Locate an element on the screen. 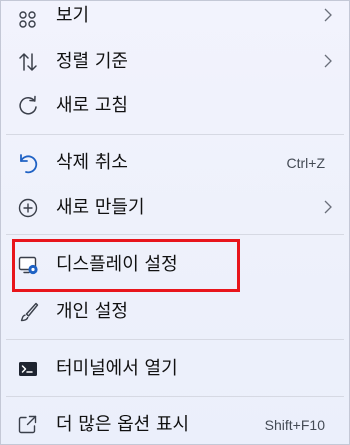  terminal-icon is located at coordinates (28, 369).